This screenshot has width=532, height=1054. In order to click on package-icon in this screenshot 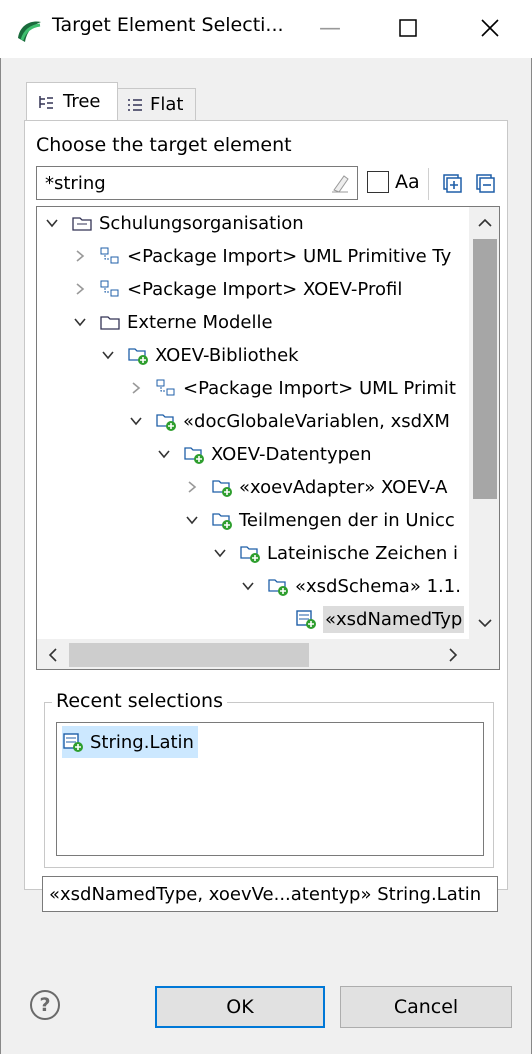, I will do `click(82, 223)`.